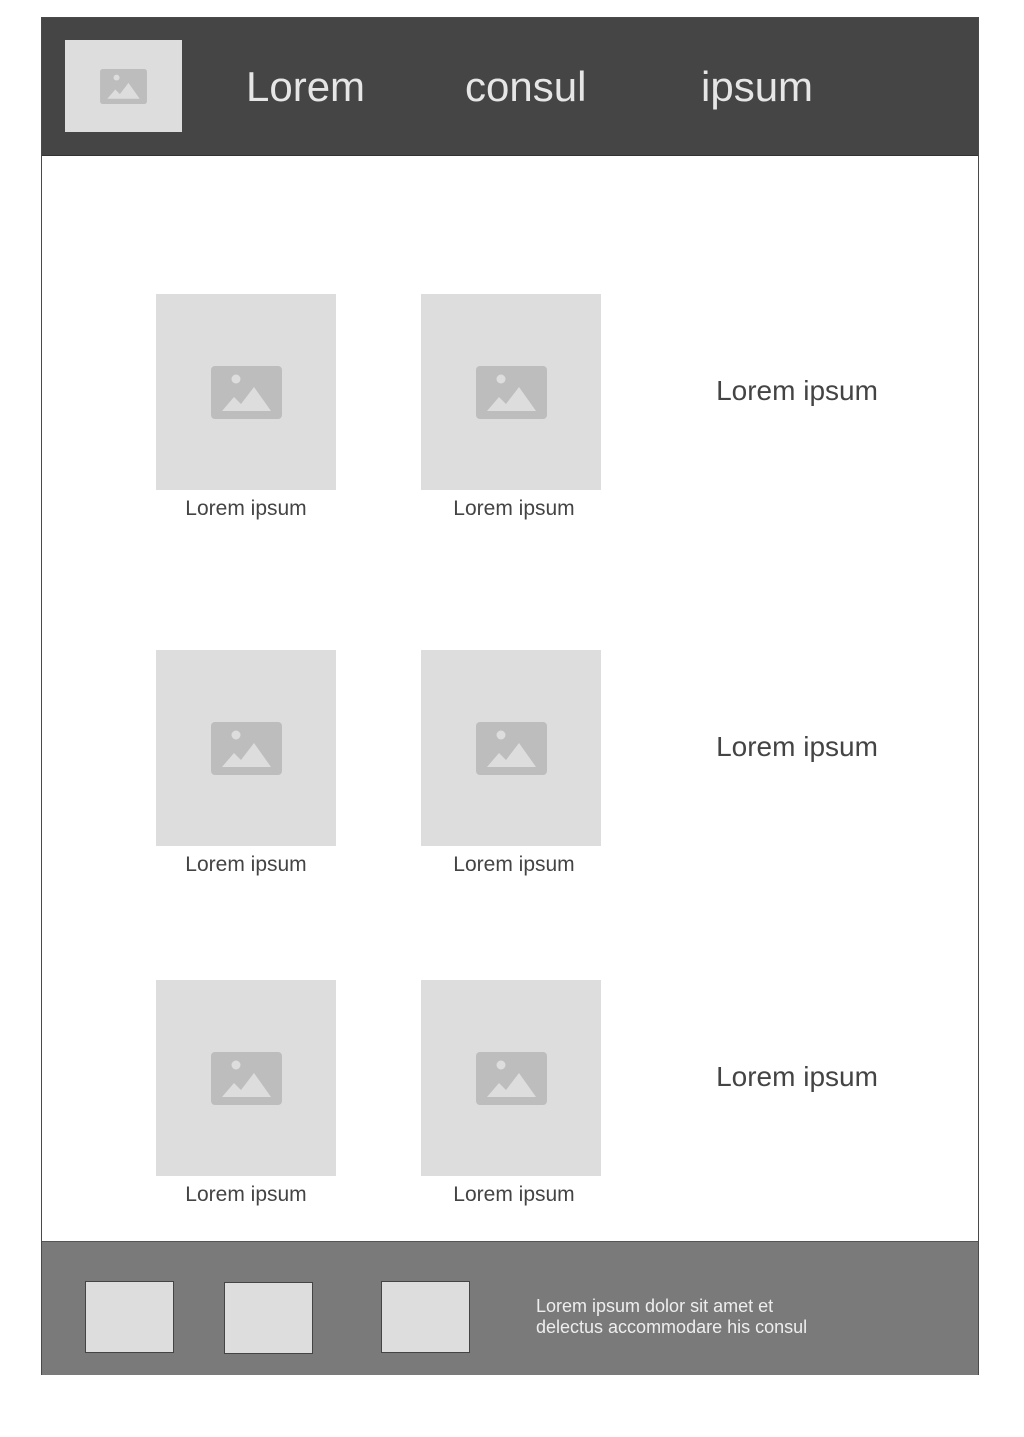 The image size is (1024, 1437). I want to click on nav-item-ipsum: ipsum, so click(757, 87).